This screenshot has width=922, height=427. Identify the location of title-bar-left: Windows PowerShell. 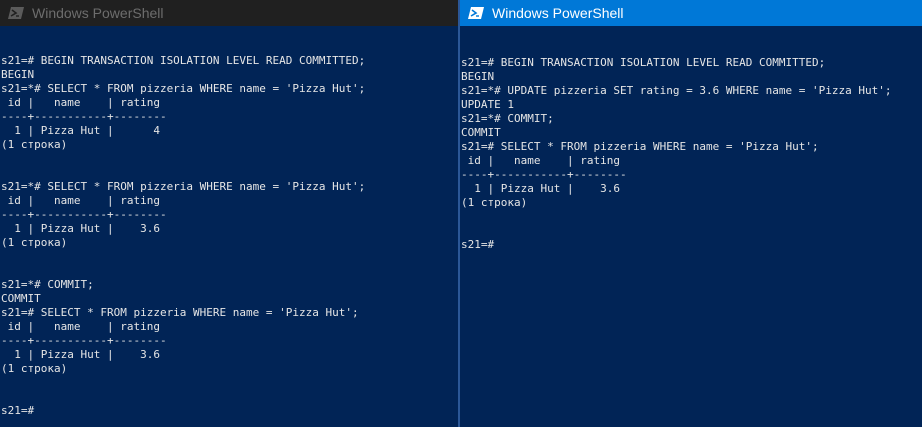
(229, 13).